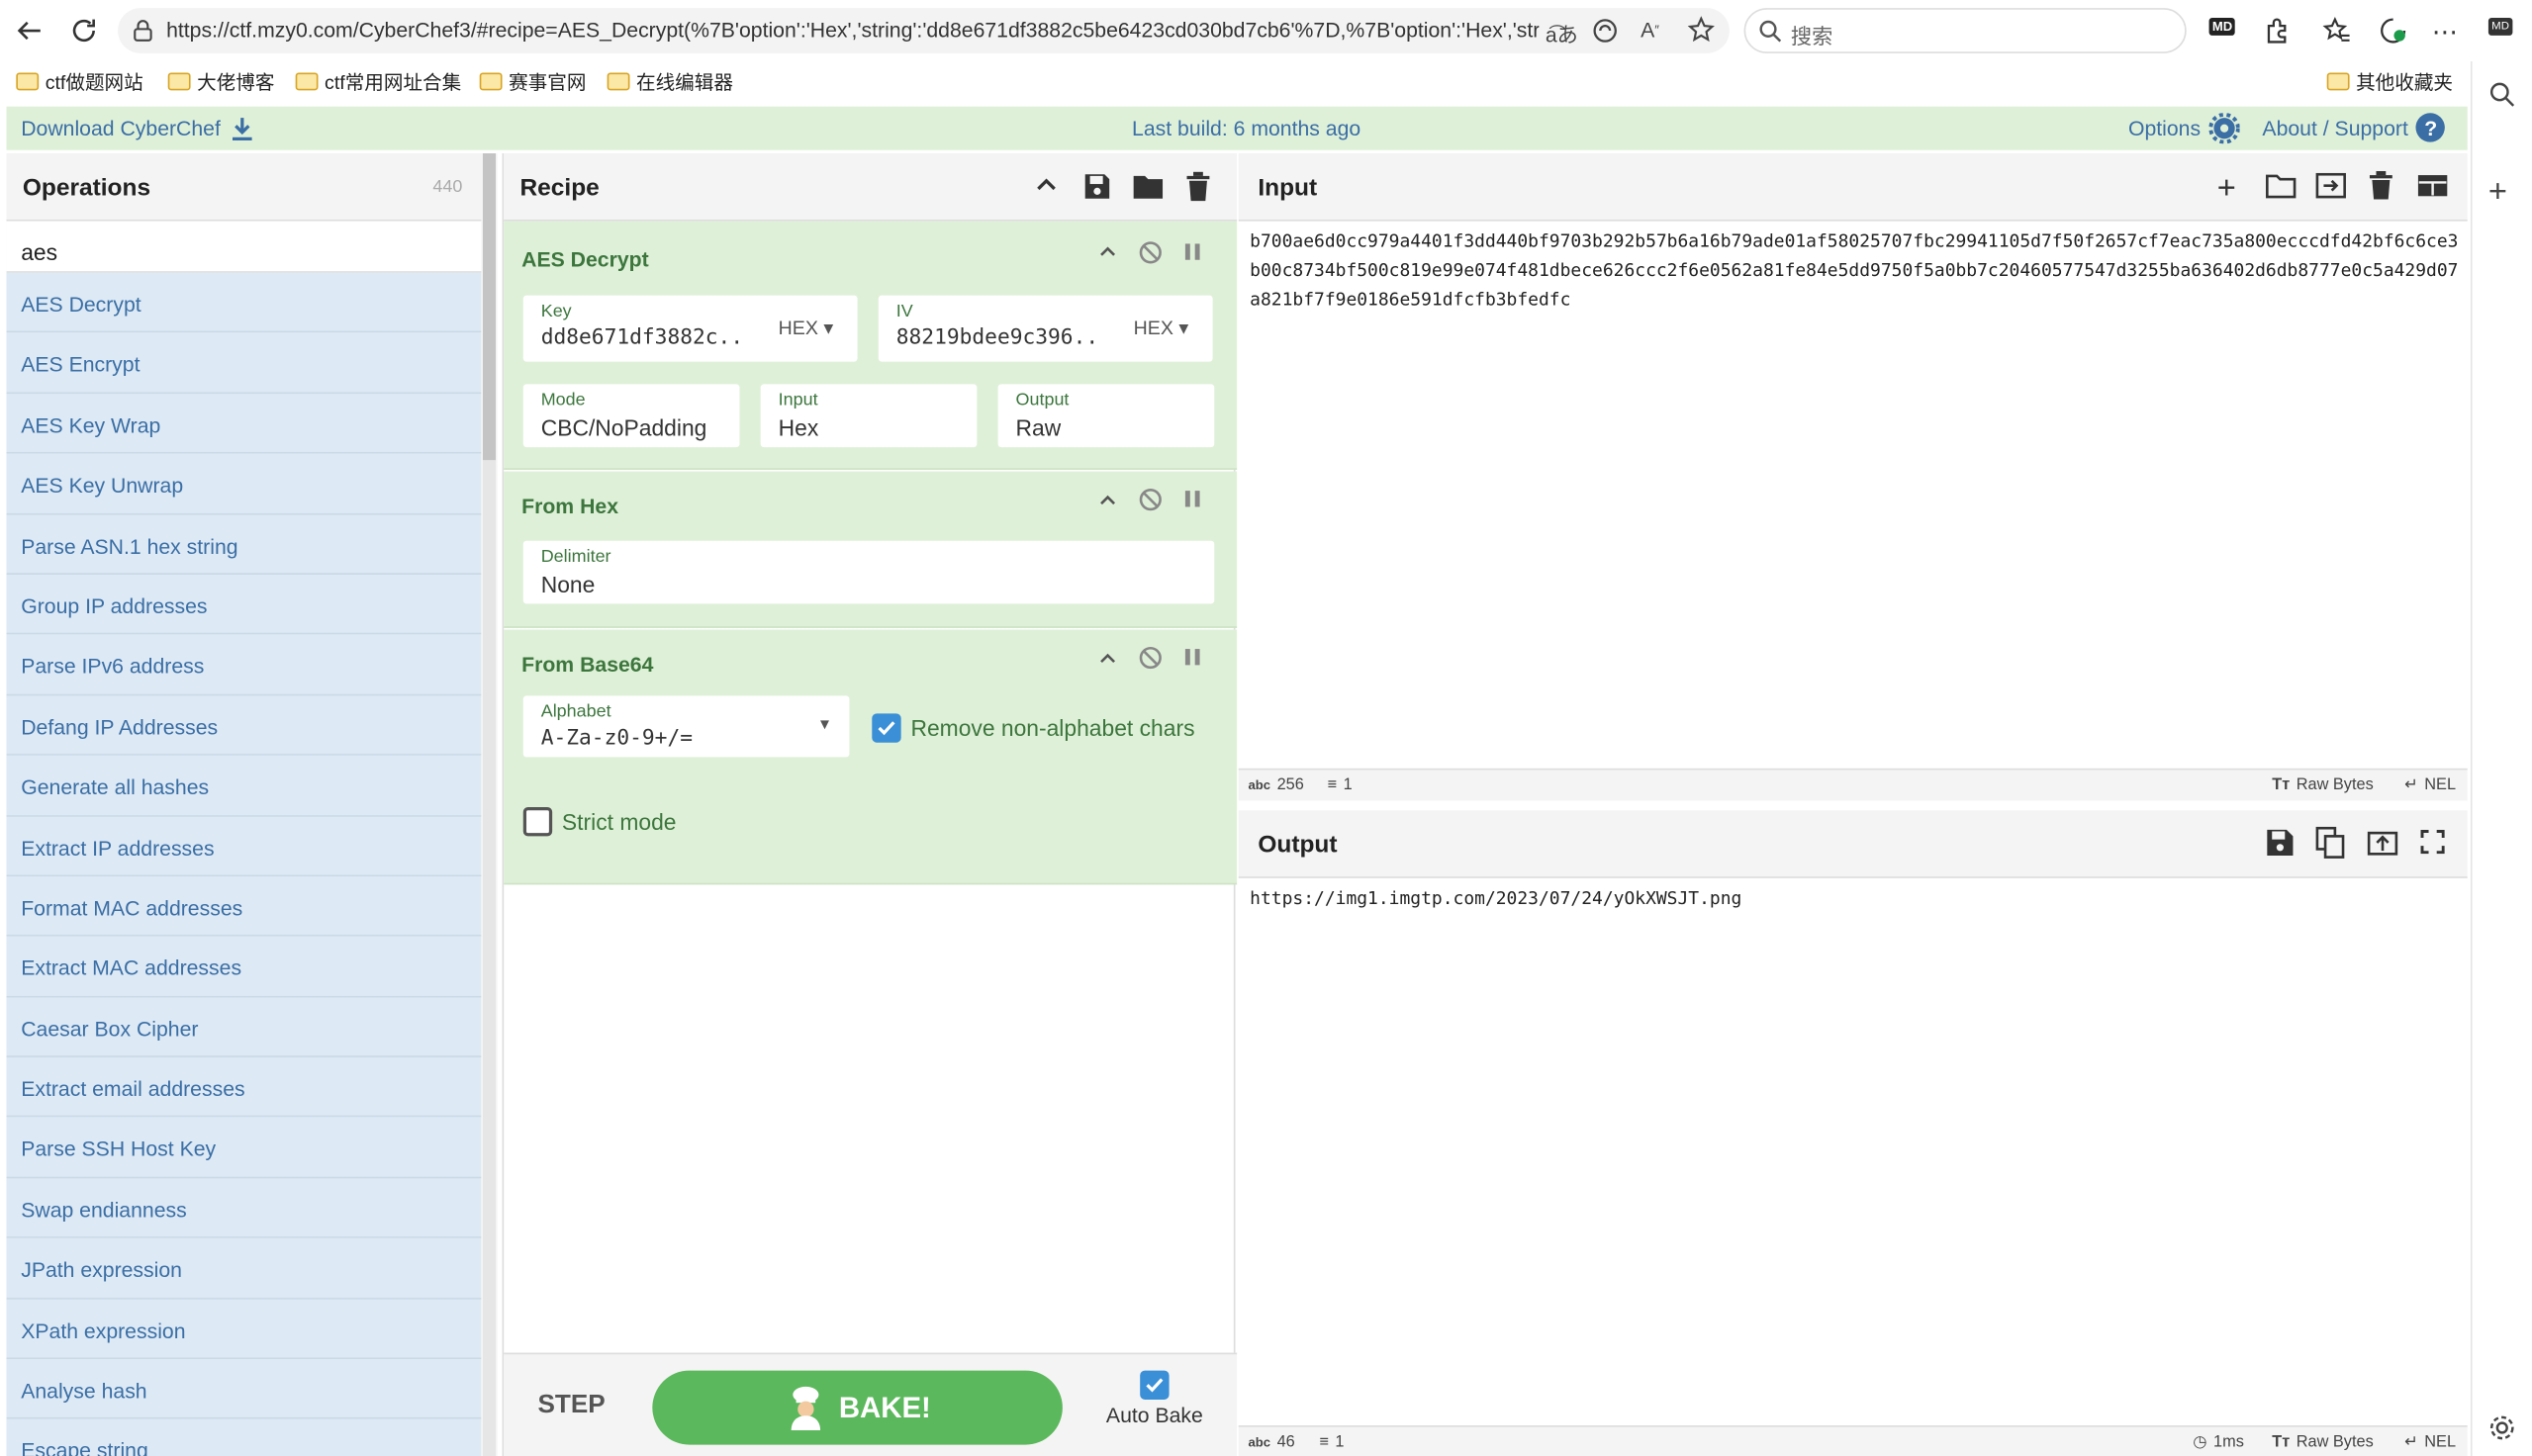 This screenshot has height=1456, width=2532. What do you see at coordinates (1965, 30) in the screenshot?
I see `browser-search-box: 搜索` at bounding box center [1965, 30].